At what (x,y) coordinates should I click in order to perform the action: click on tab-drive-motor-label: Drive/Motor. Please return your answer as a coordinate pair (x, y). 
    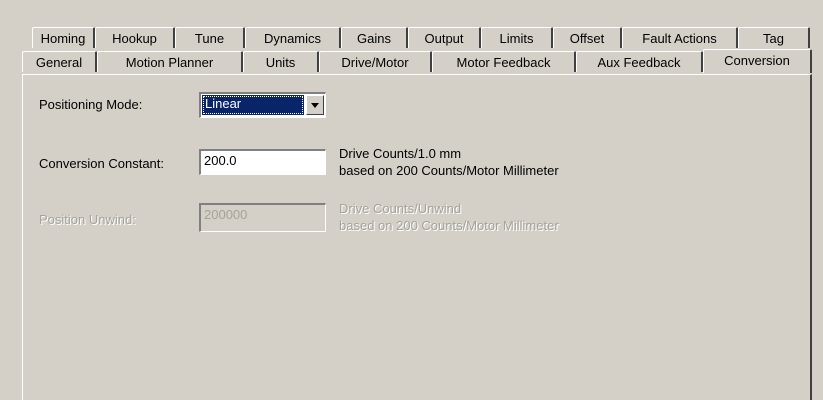
    Looking at the image, I should click on (375, 62).